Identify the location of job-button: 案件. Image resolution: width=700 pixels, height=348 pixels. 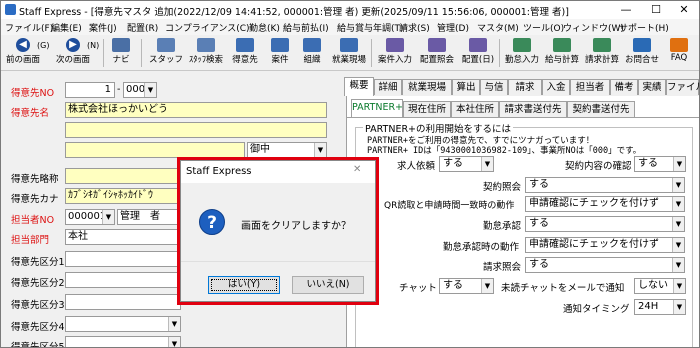
(280, 53).